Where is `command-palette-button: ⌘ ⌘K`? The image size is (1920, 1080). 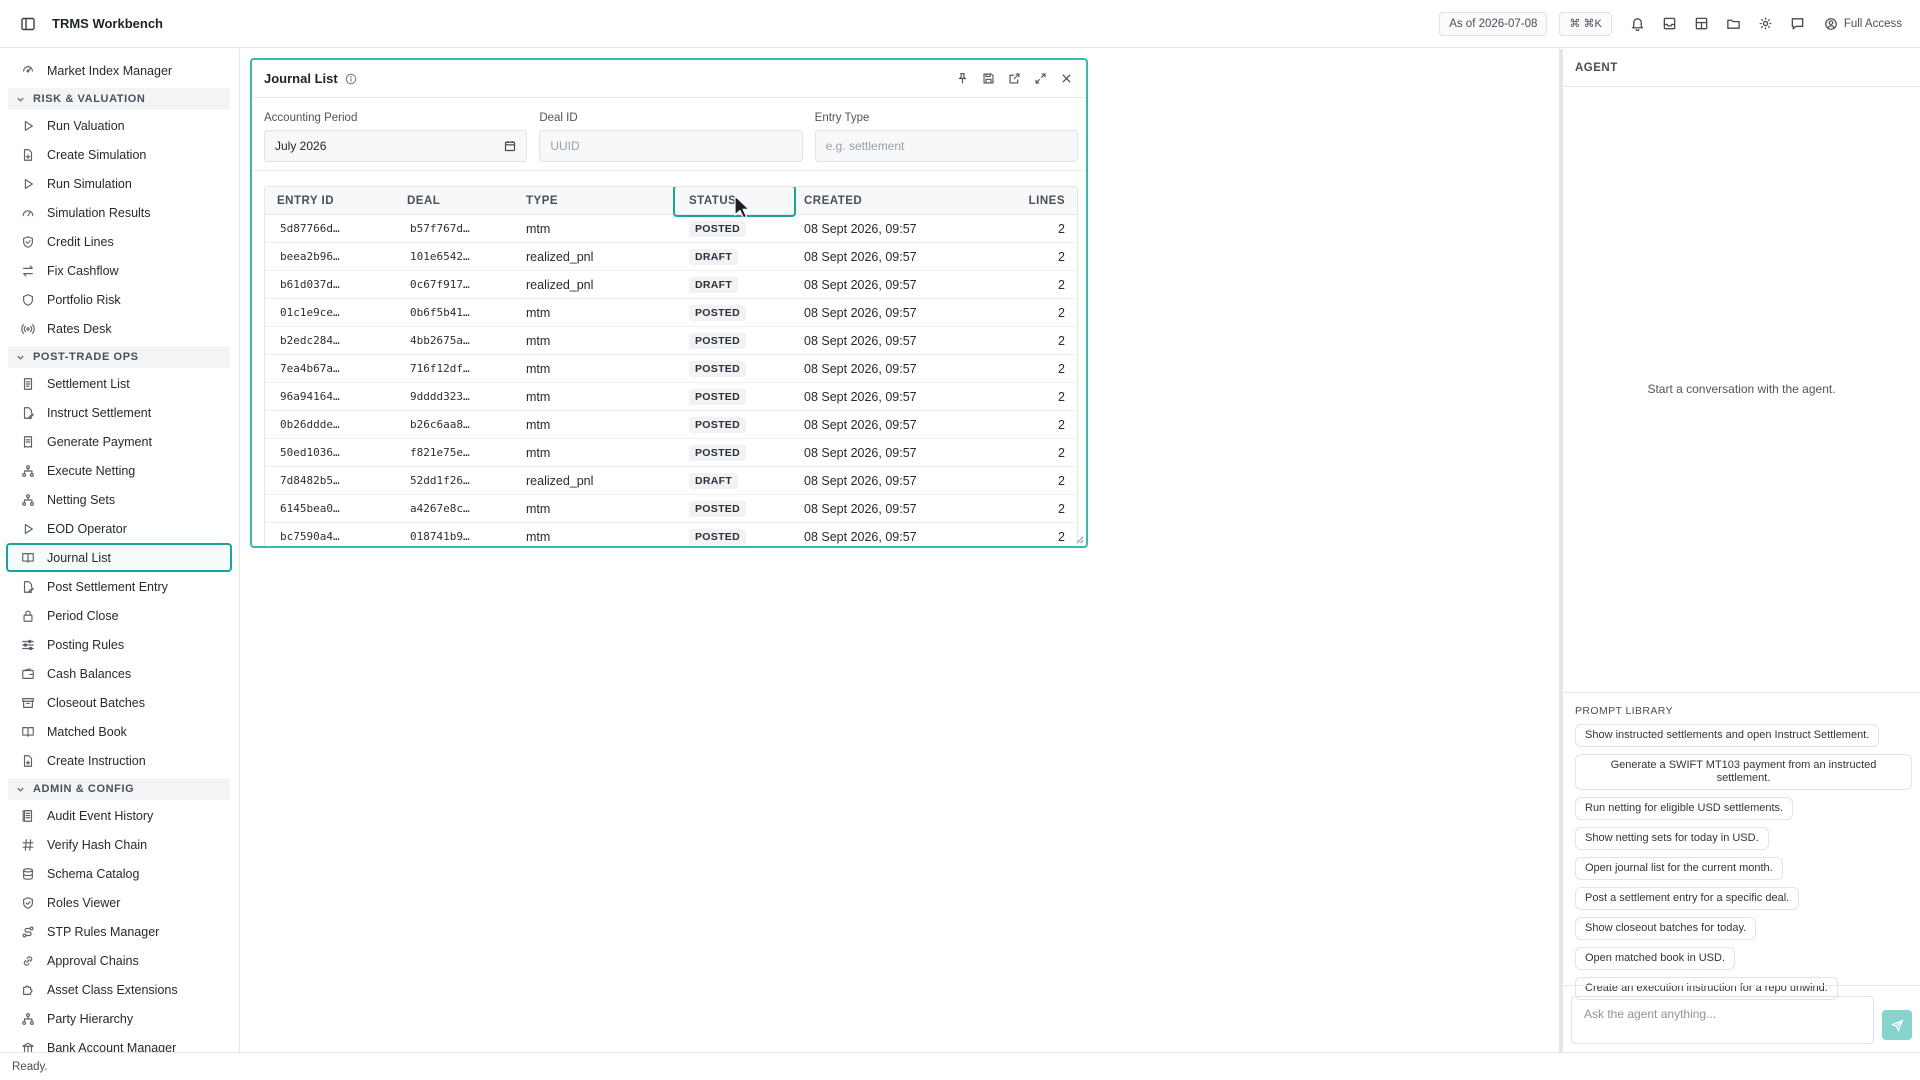
command-palette-button: ⌘ ⌘K is located at coordinates (1585, 23).